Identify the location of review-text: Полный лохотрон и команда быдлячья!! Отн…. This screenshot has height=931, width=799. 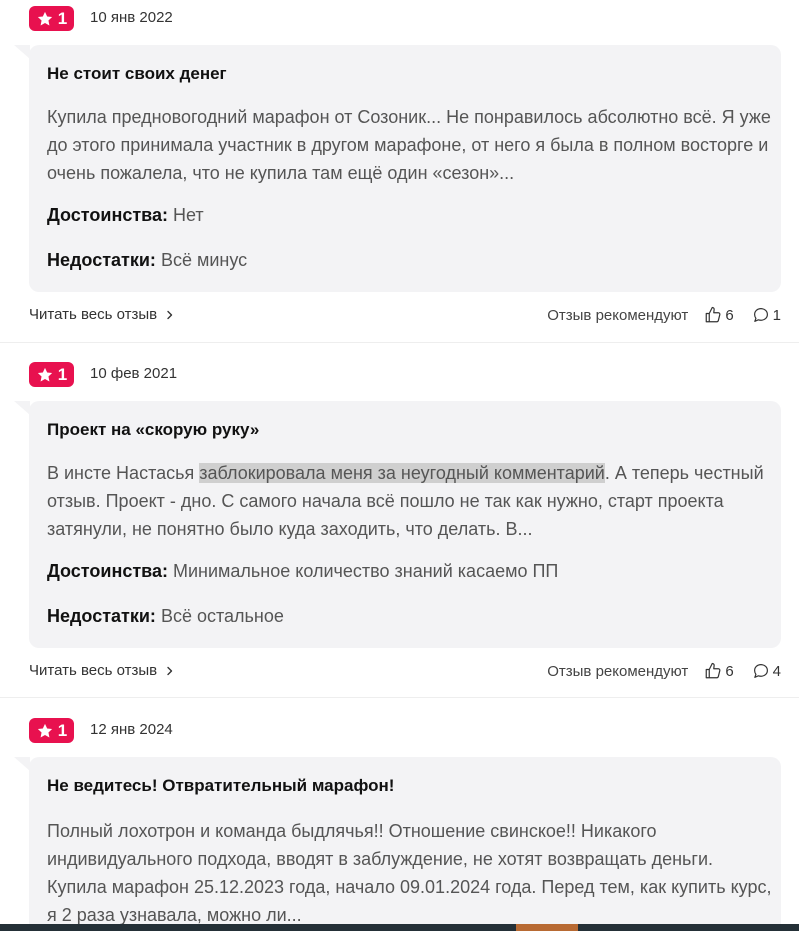
(409, 873).